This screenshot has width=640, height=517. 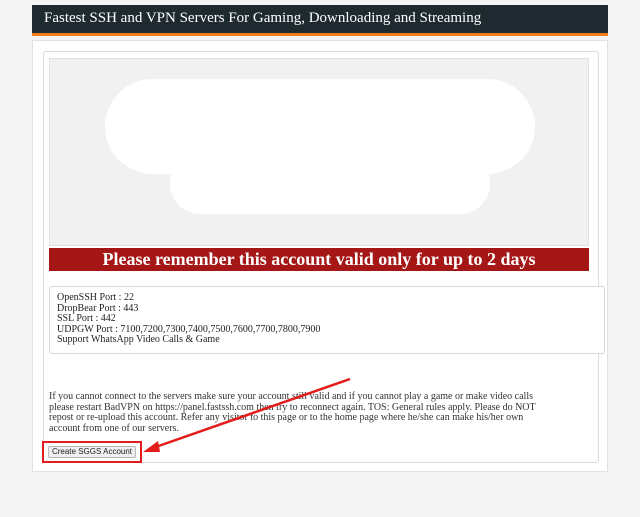 I want to click on port-ssl: SSL Port : 442, so click(x=86, y=318).